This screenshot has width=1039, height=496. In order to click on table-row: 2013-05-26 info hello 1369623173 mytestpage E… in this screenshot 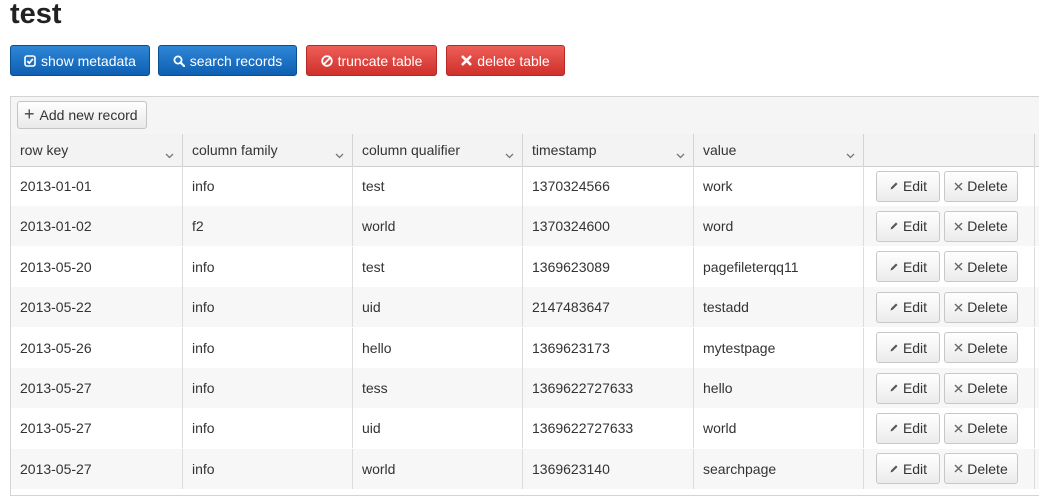, I will do `click(525, 347)`.